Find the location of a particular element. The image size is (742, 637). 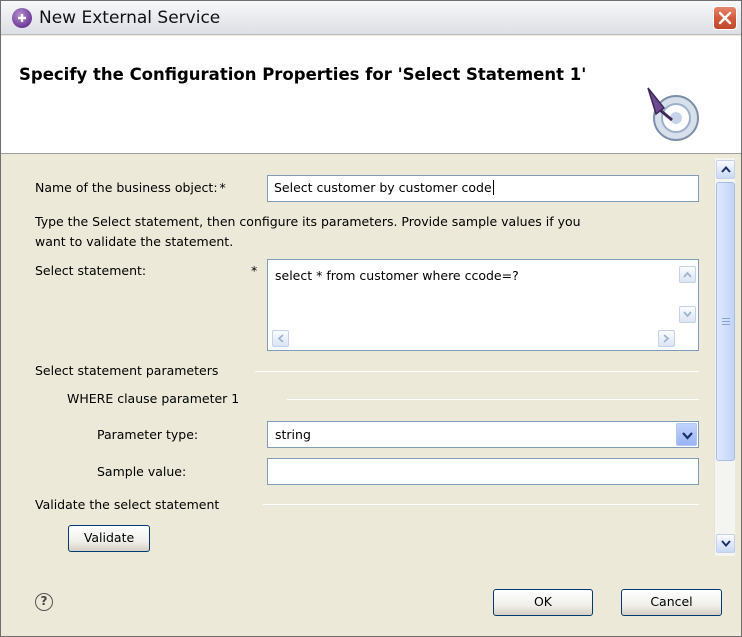

textarea-scroll-down-button is located at coordinates (687, 314).